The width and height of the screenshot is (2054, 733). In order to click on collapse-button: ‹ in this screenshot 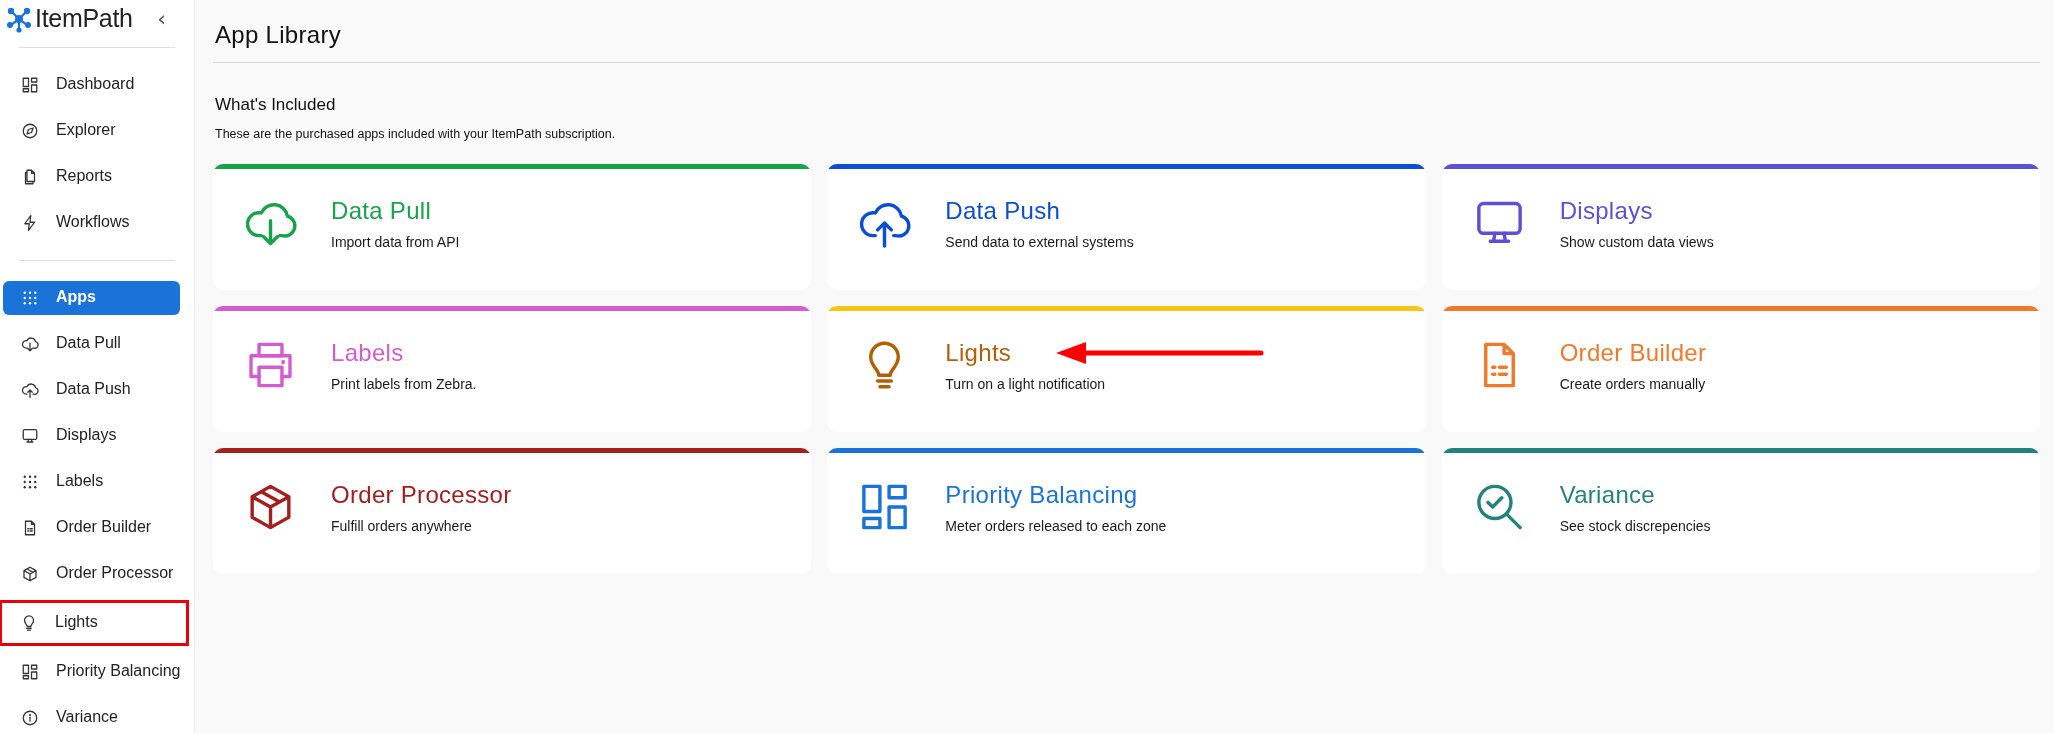, I will do `click(161, 18)`.